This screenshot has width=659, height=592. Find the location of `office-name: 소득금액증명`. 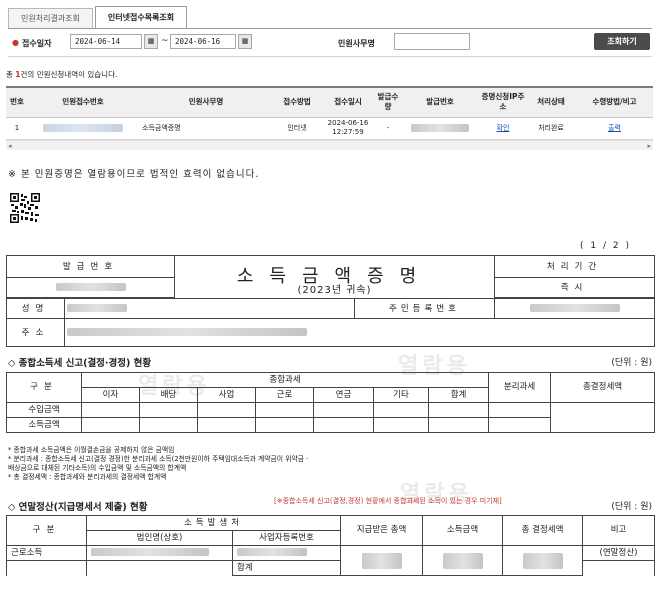

office-name: 소득금액증명 is located at coordinates (206, 128).